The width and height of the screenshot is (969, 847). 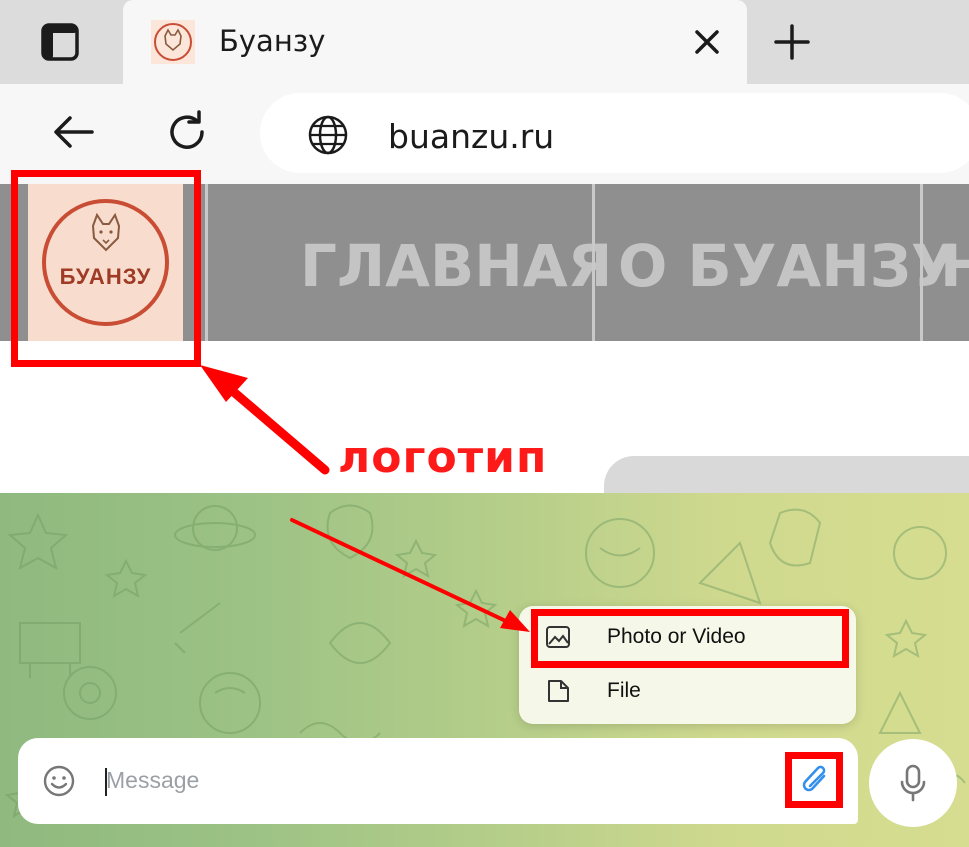 I want to click on arrow-to-logo, so click(x=273, y=426).